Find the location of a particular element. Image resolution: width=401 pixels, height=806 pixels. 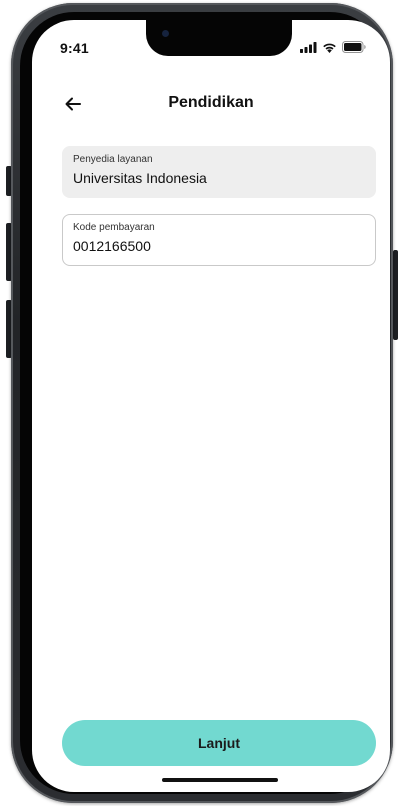

continue-button: Lanjut is located at coordinates (219, 743).